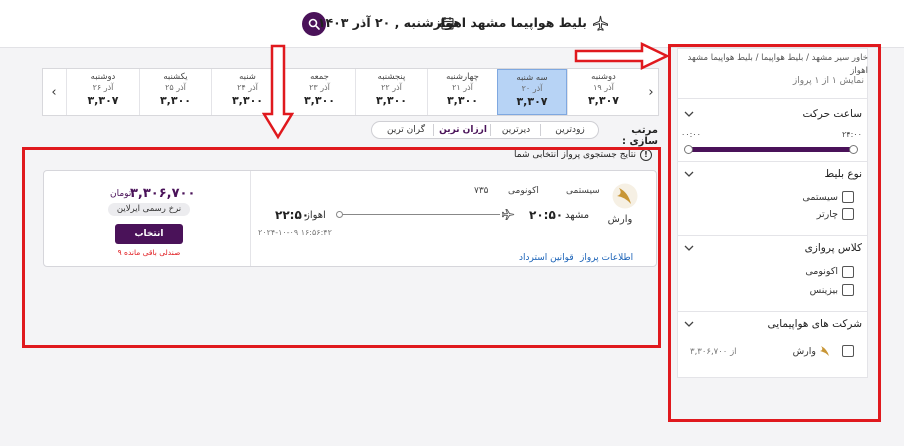  What do you see at coordinates (600, 23) in the screenshot?
I see `airplane-icon` at bounding box center [600, 23].